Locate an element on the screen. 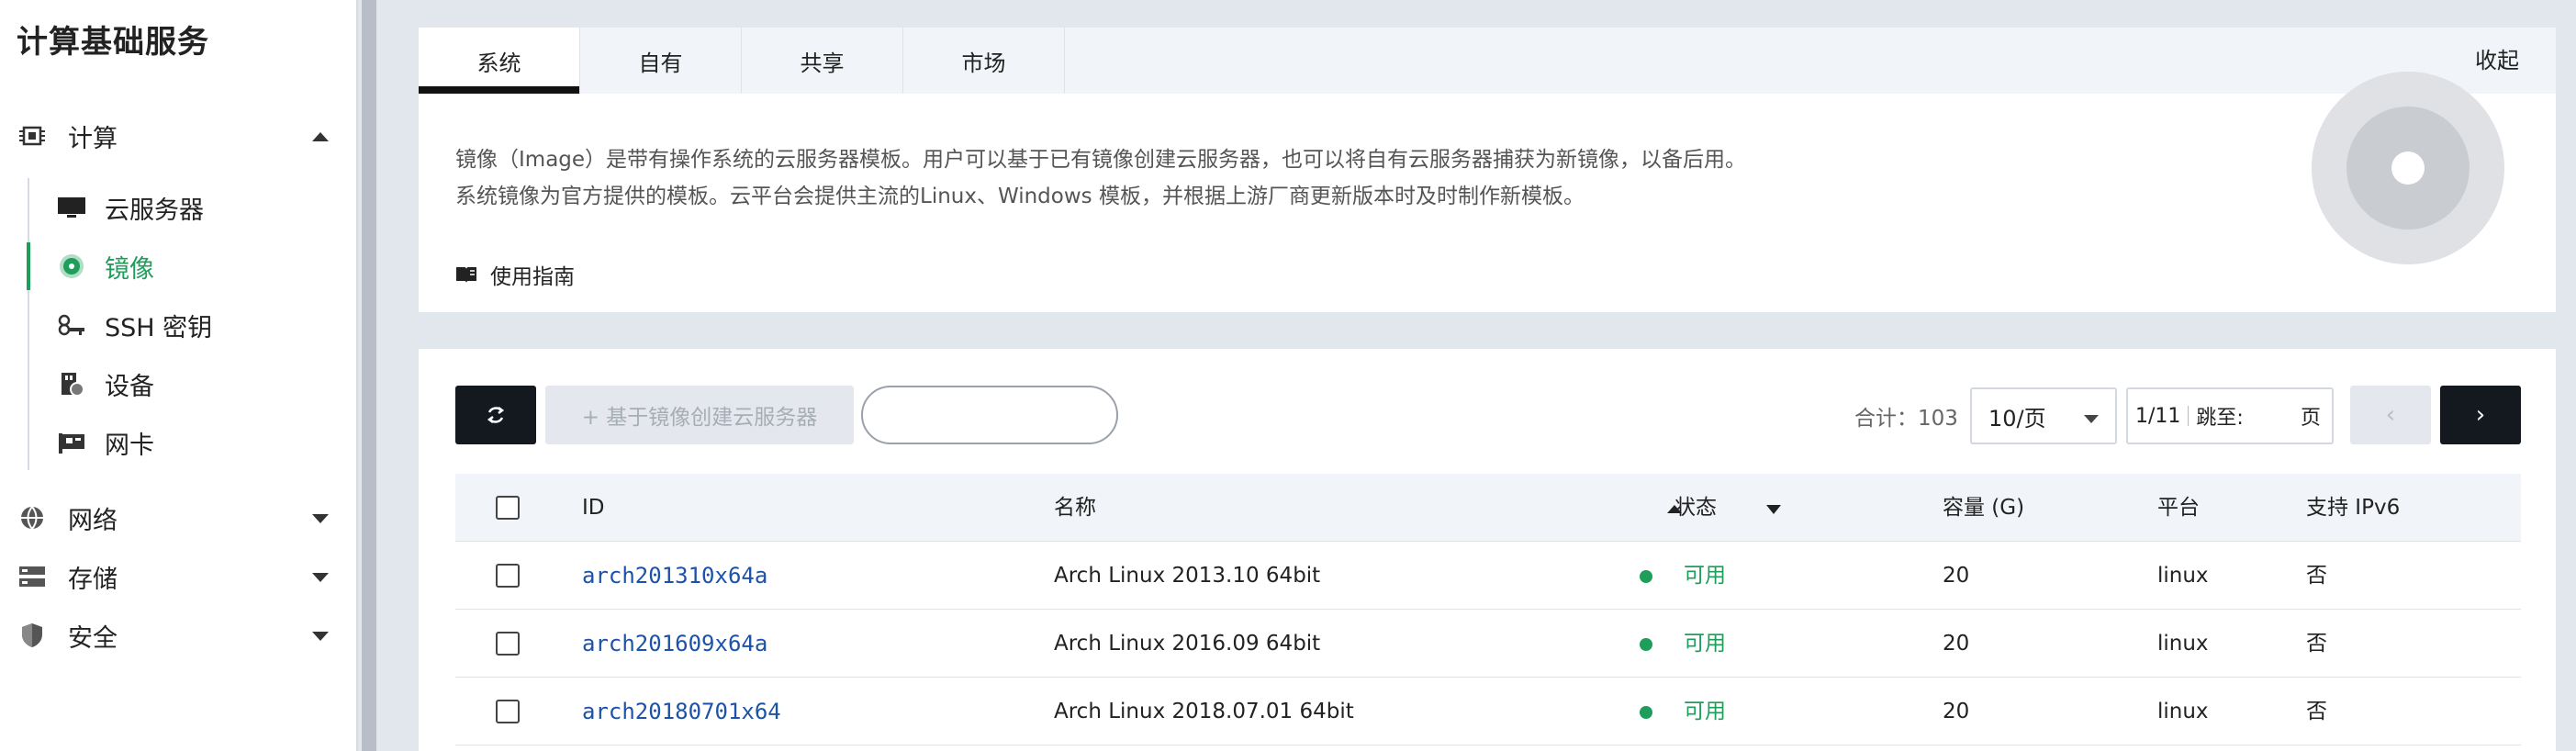 Image resolution: width=2576 pixels, height=751 pixels. disc-icon is located at coordinates (72, 266).